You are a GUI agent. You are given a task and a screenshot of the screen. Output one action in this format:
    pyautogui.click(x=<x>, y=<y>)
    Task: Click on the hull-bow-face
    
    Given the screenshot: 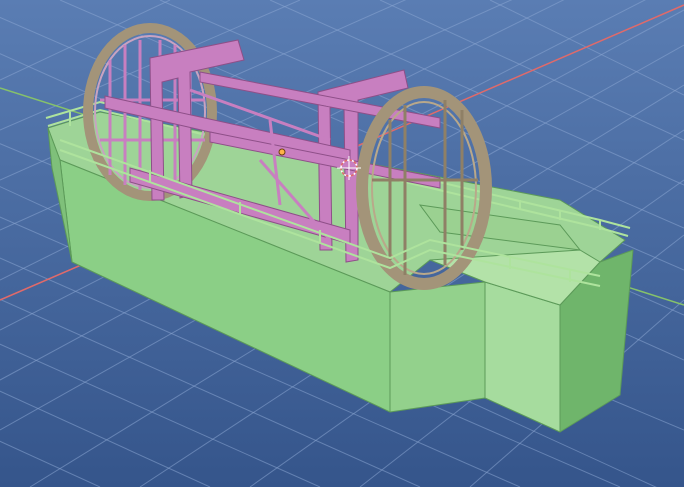 What is the action you would take?
    pyautogui.click(x=437, y=347)
    